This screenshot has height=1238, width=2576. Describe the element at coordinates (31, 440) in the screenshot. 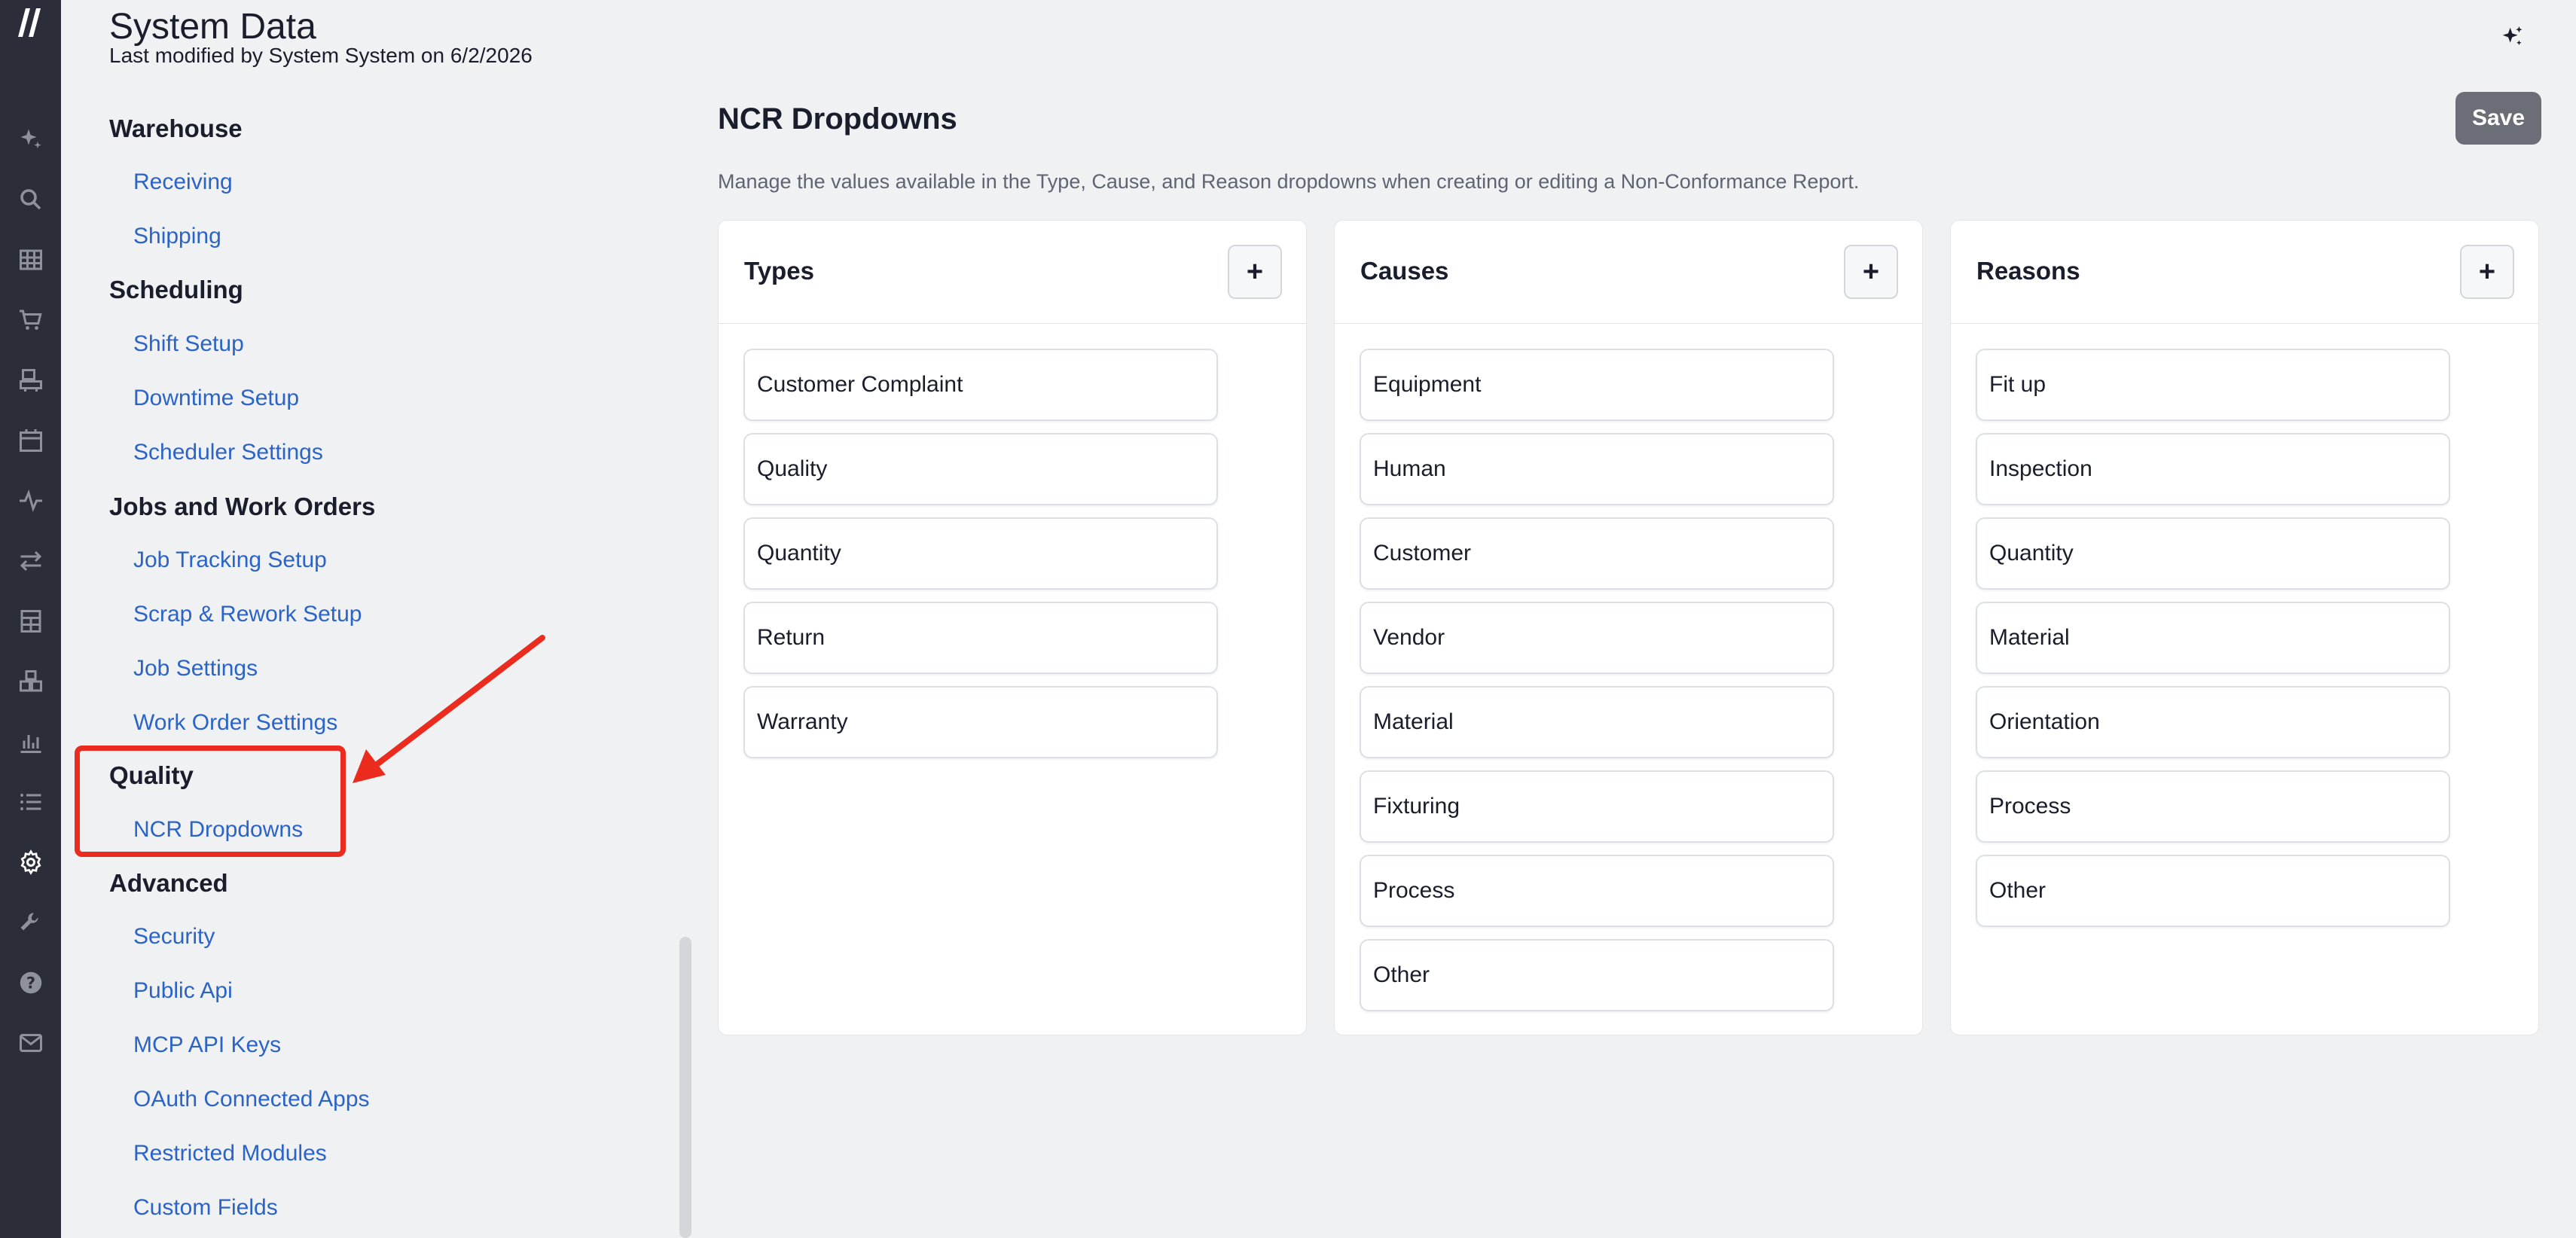

I see `calendar-icon` at that location.